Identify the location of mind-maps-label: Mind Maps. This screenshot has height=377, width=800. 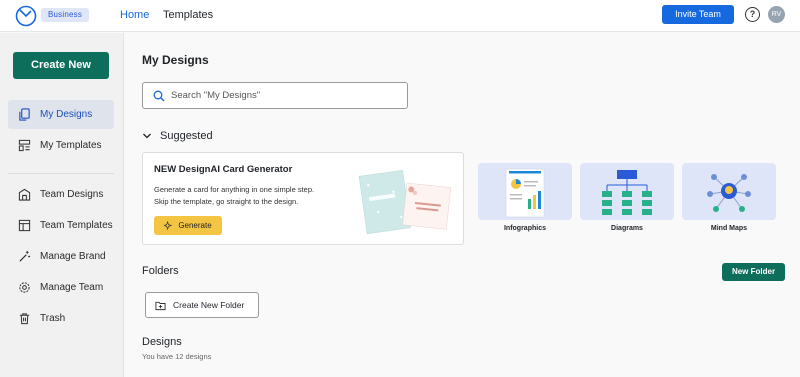
(729, 228).